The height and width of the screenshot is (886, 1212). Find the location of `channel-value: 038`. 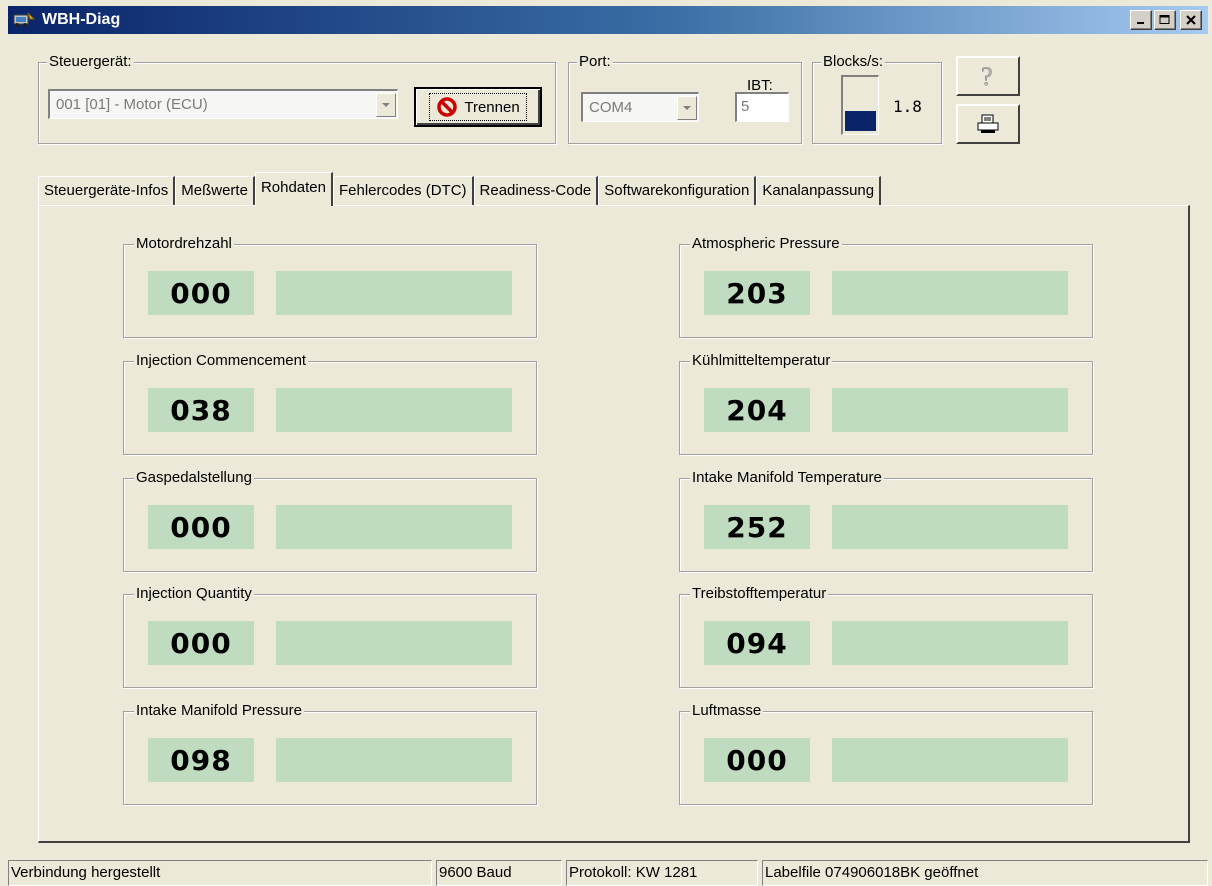

channel-value: 038 is located at coordinates (201, 410).